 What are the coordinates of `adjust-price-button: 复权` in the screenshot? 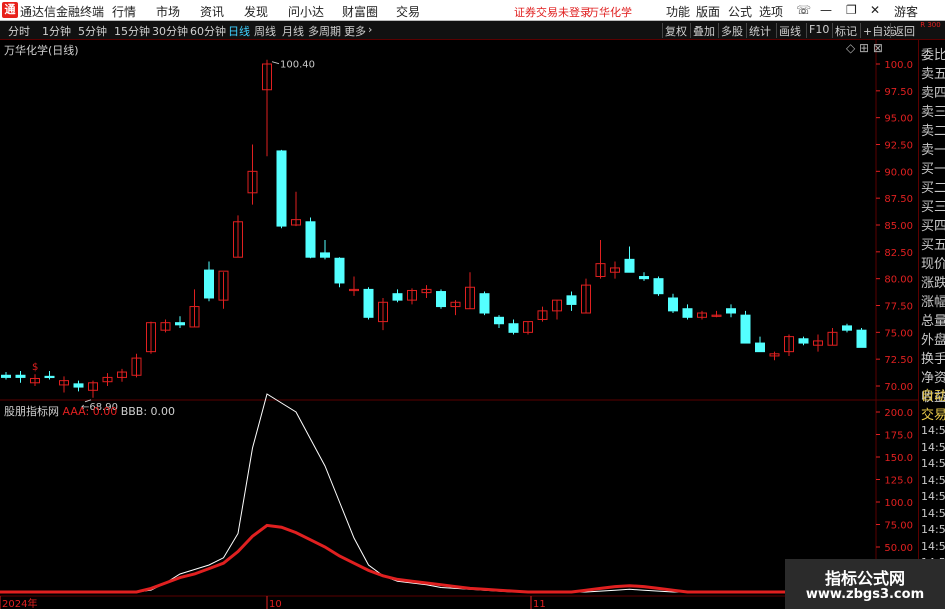 It's located at (675, 30).